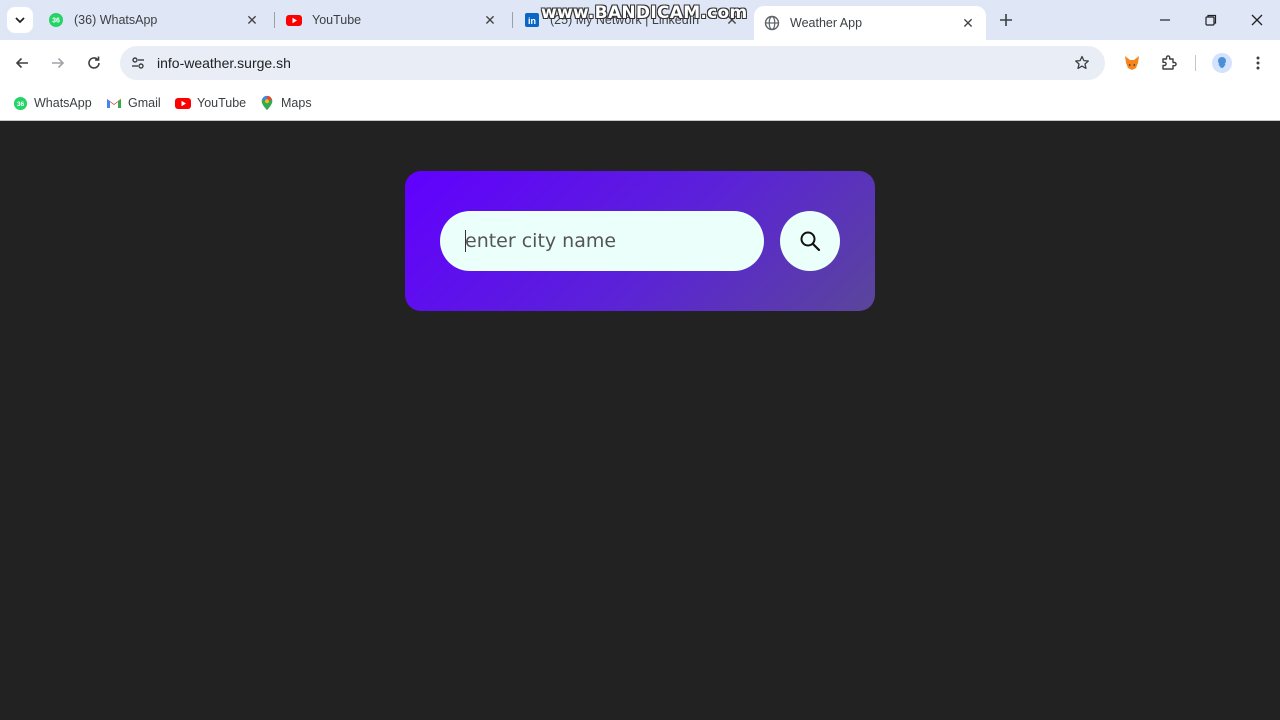 This screenshot has height=720, width=1280. I want to click on avatar, so click(1222, 63).